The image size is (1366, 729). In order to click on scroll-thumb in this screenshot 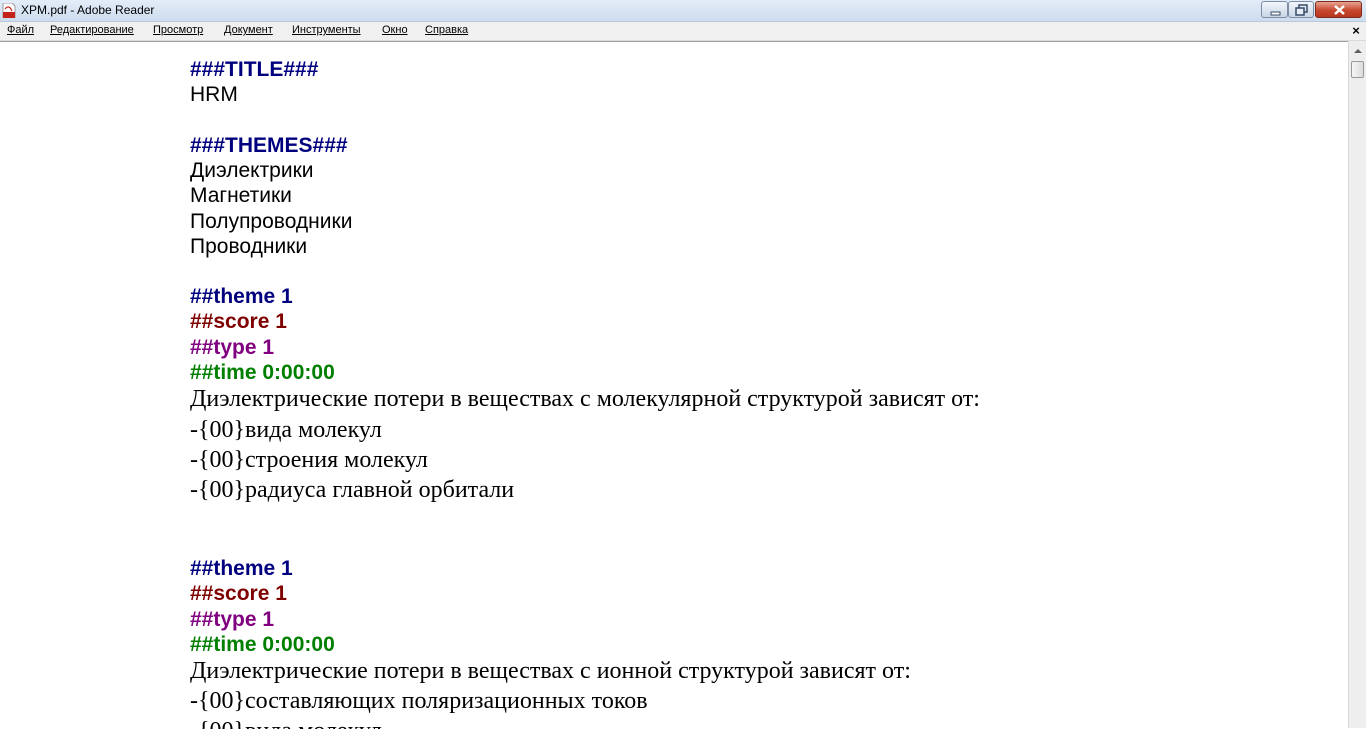, I will do `click(1357, 69)`.